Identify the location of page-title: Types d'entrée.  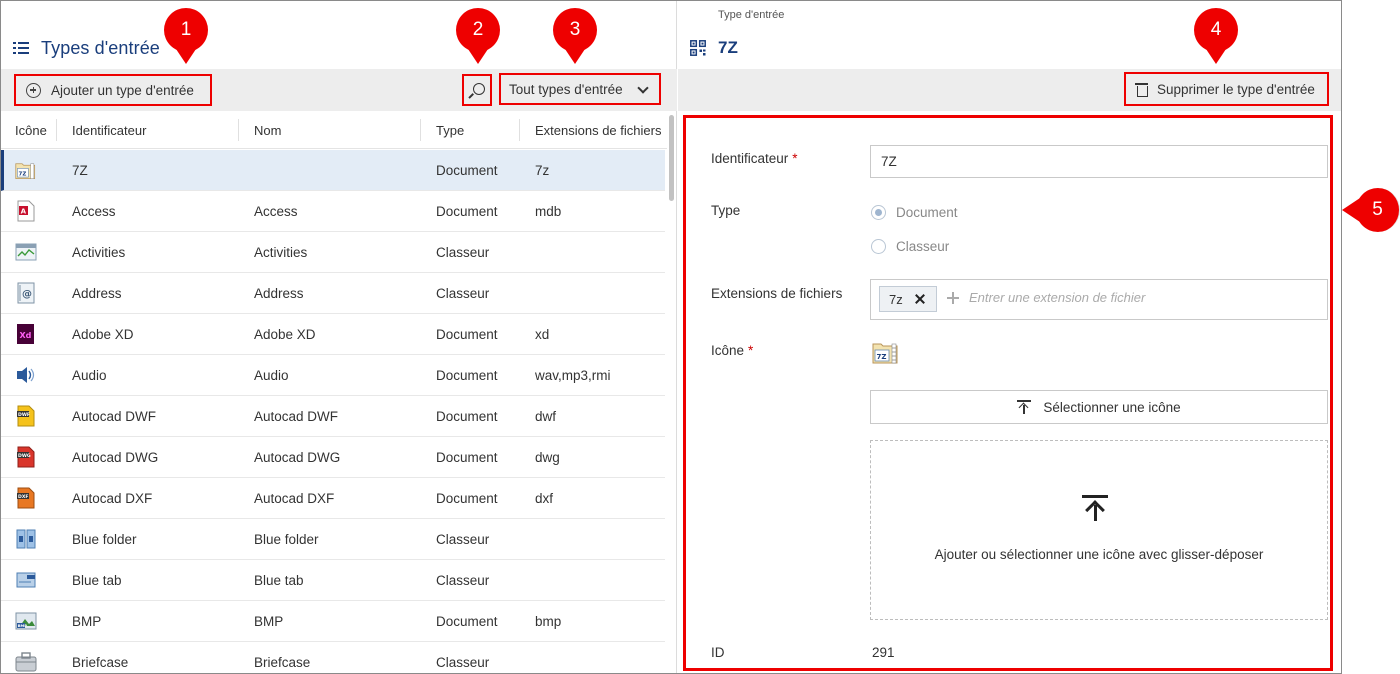
(100, 47).